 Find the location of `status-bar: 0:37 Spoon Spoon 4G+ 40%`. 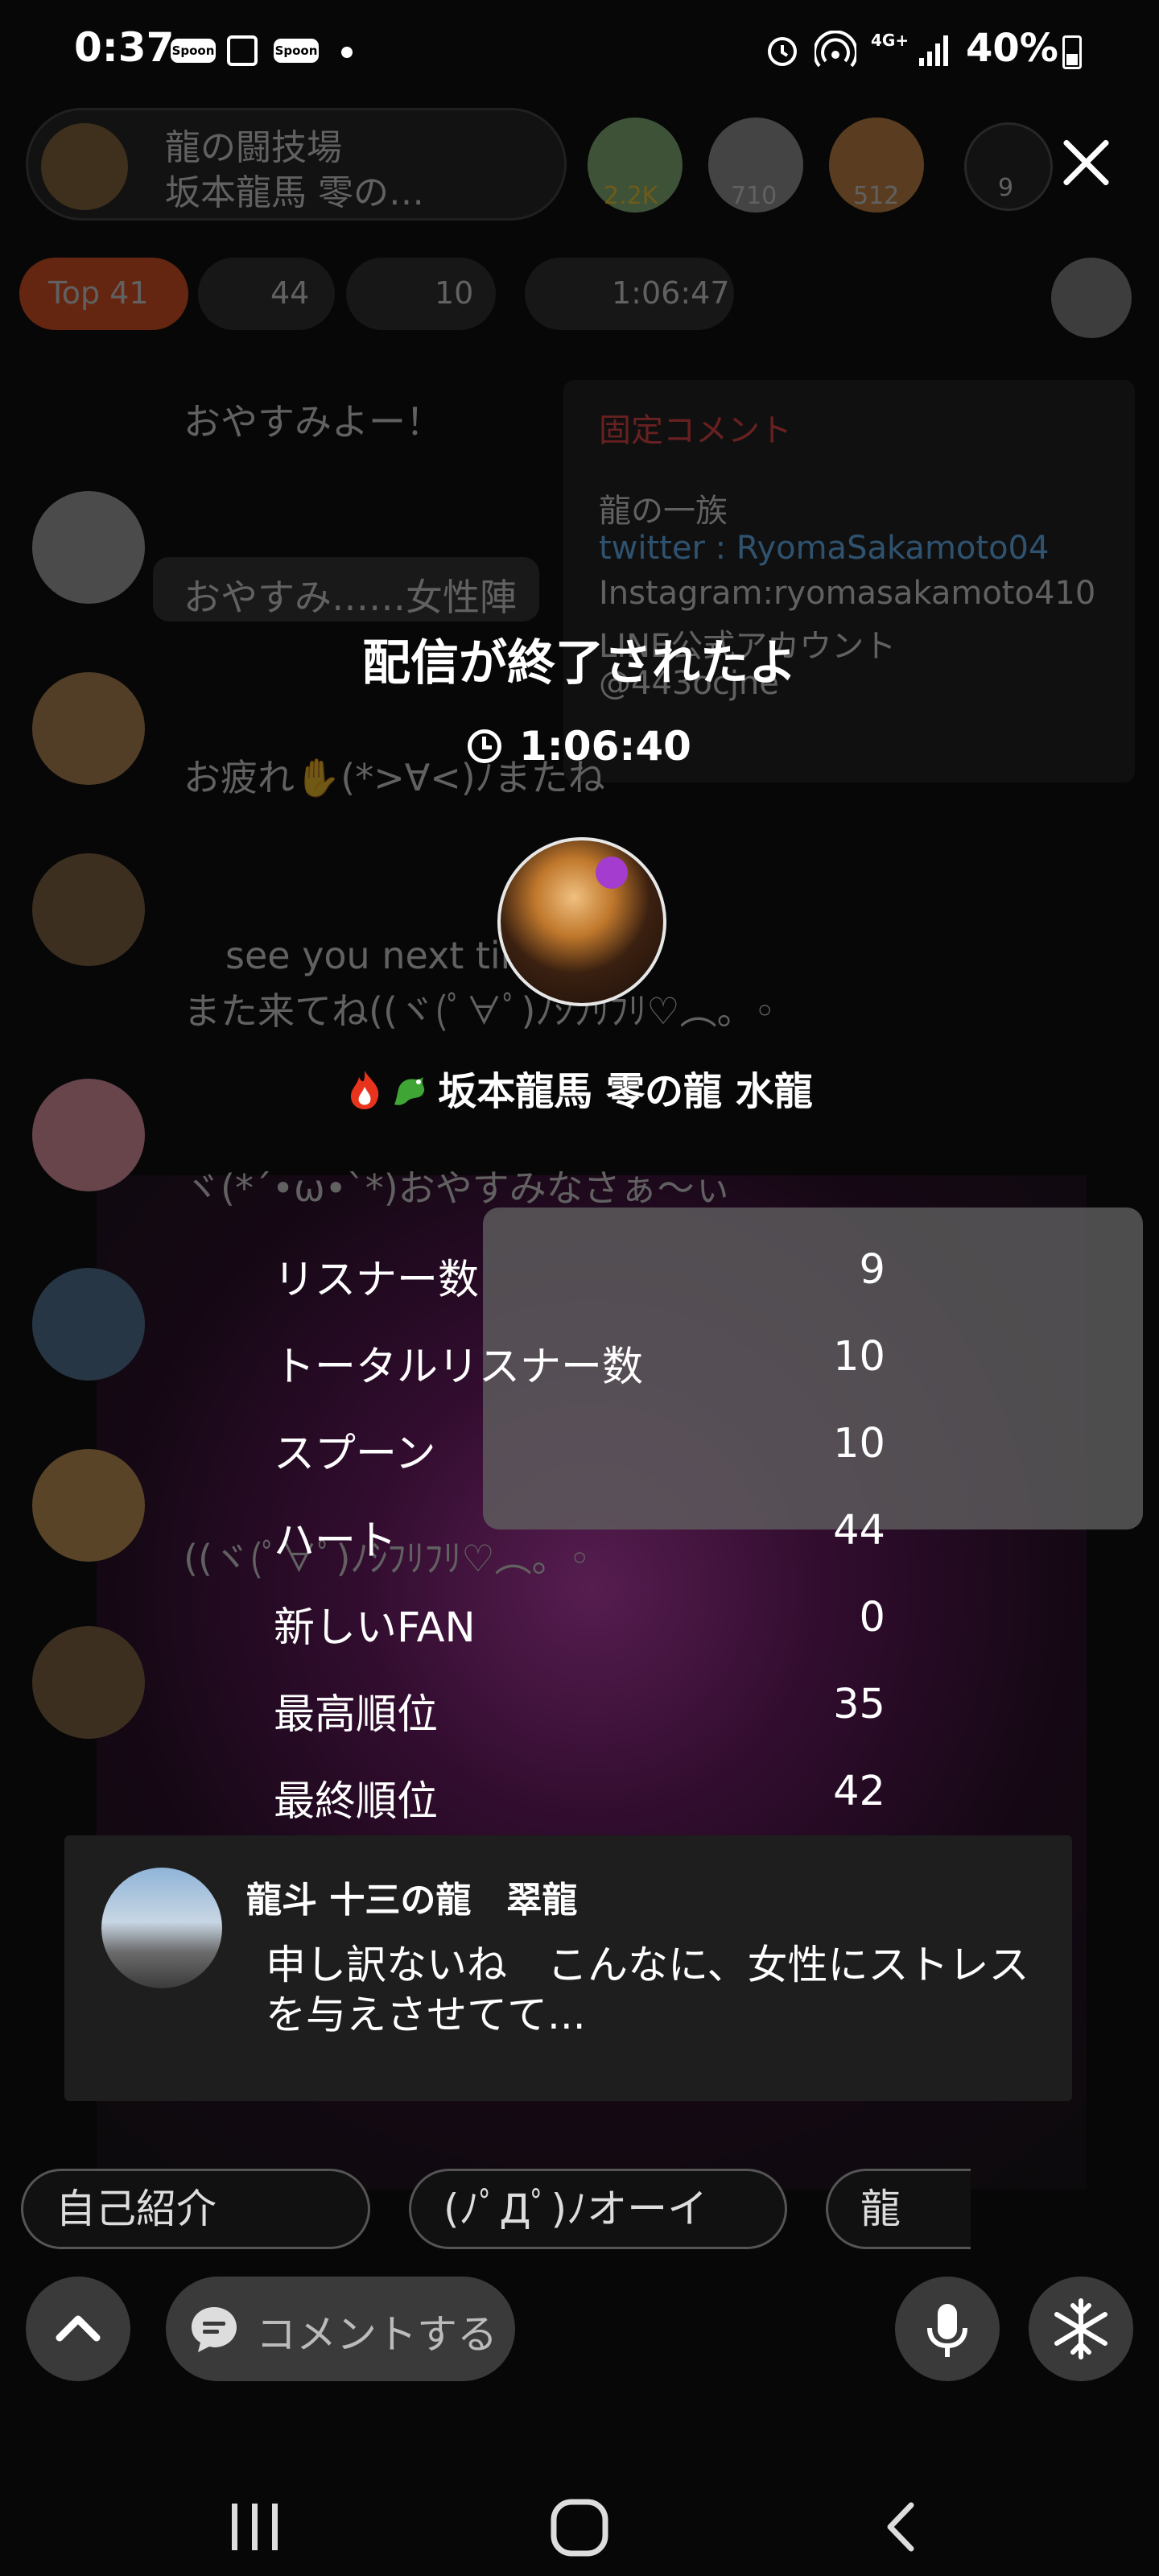

status-bar: 0:37 Spoon Spoon 4G+ 40% is located at coordinates (579, 48).